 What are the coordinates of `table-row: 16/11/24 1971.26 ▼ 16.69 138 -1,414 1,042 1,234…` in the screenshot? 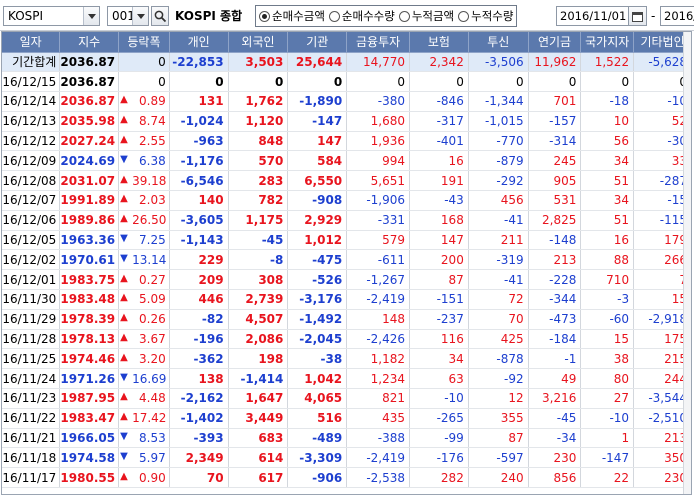 It's located at (346, 379).